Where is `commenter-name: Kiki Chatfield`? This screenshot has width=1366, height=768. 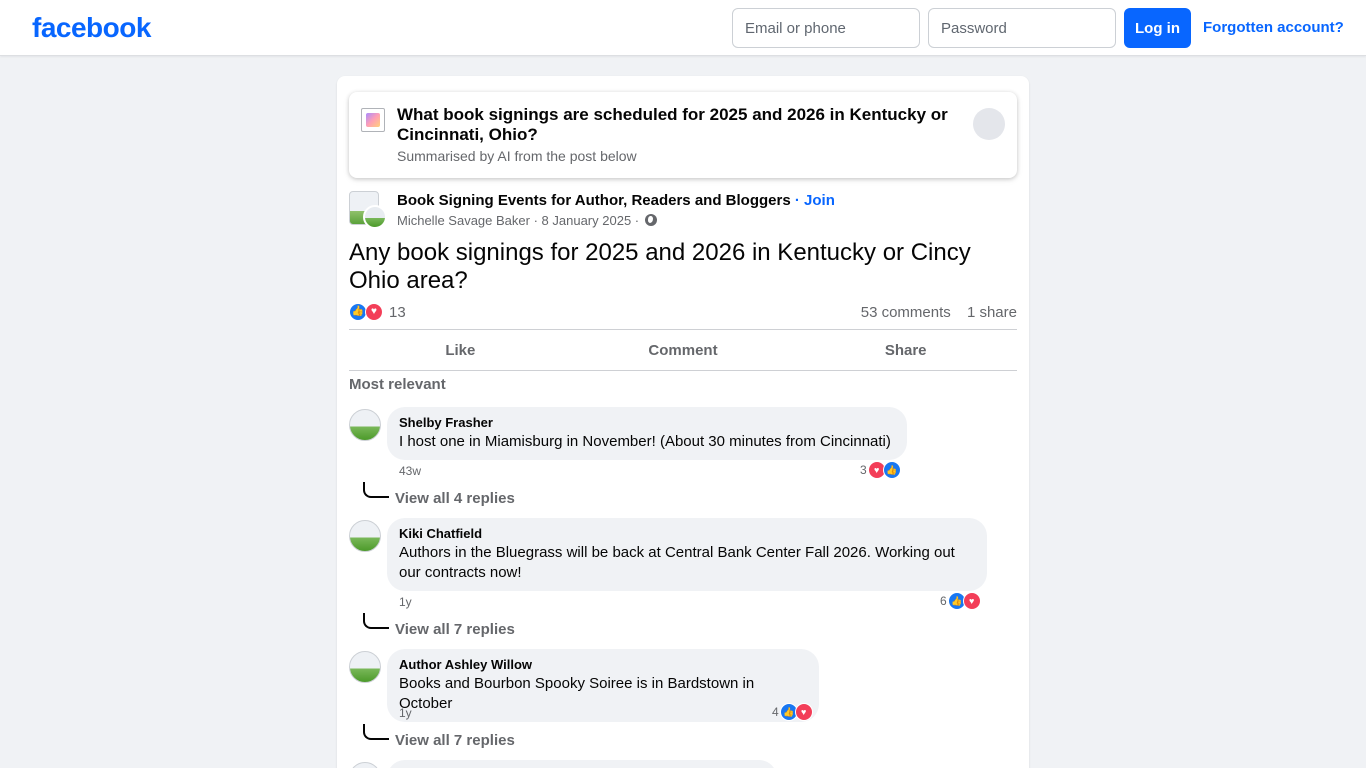
commenter-name: Kiki Chatfield is located at coordinates (687, 534).